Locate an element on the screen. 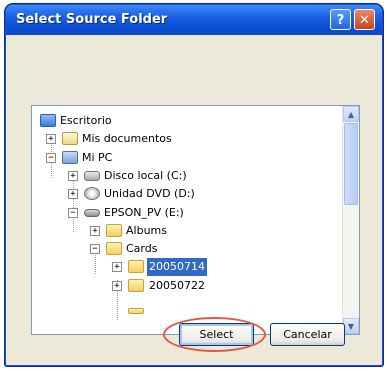 The width and height of the screenshot is (387, 371). removable-drive-icon is located at coordinates (92, 213).